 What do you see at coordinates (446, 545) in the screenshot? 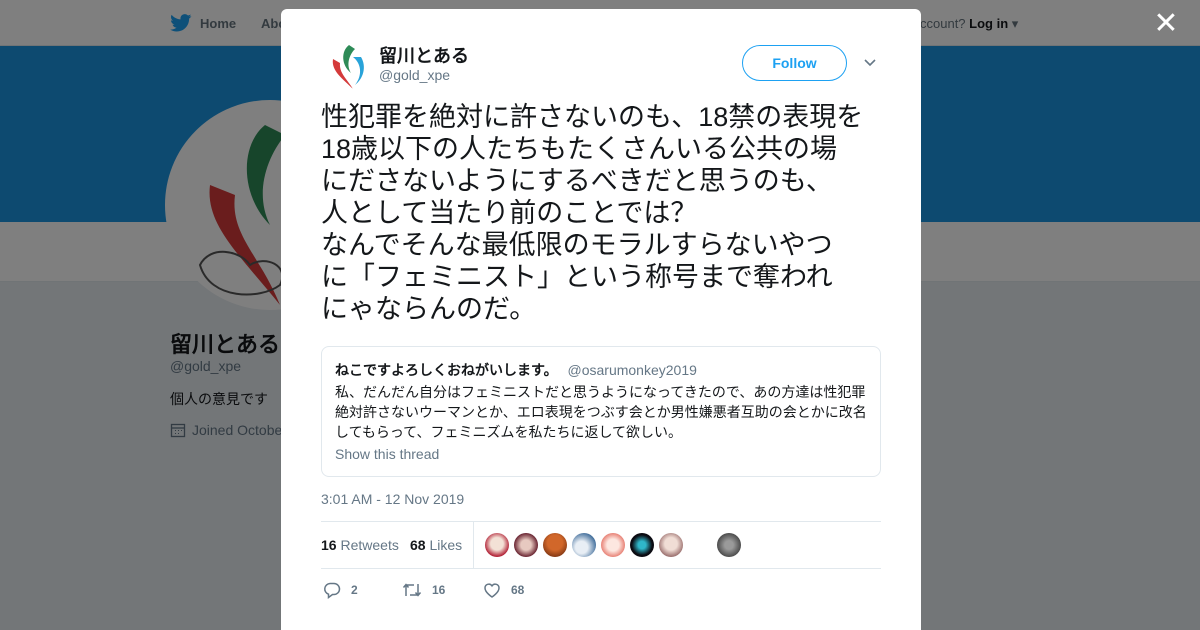
I see `likes-label: Likes` at bounding box center [446, 545].